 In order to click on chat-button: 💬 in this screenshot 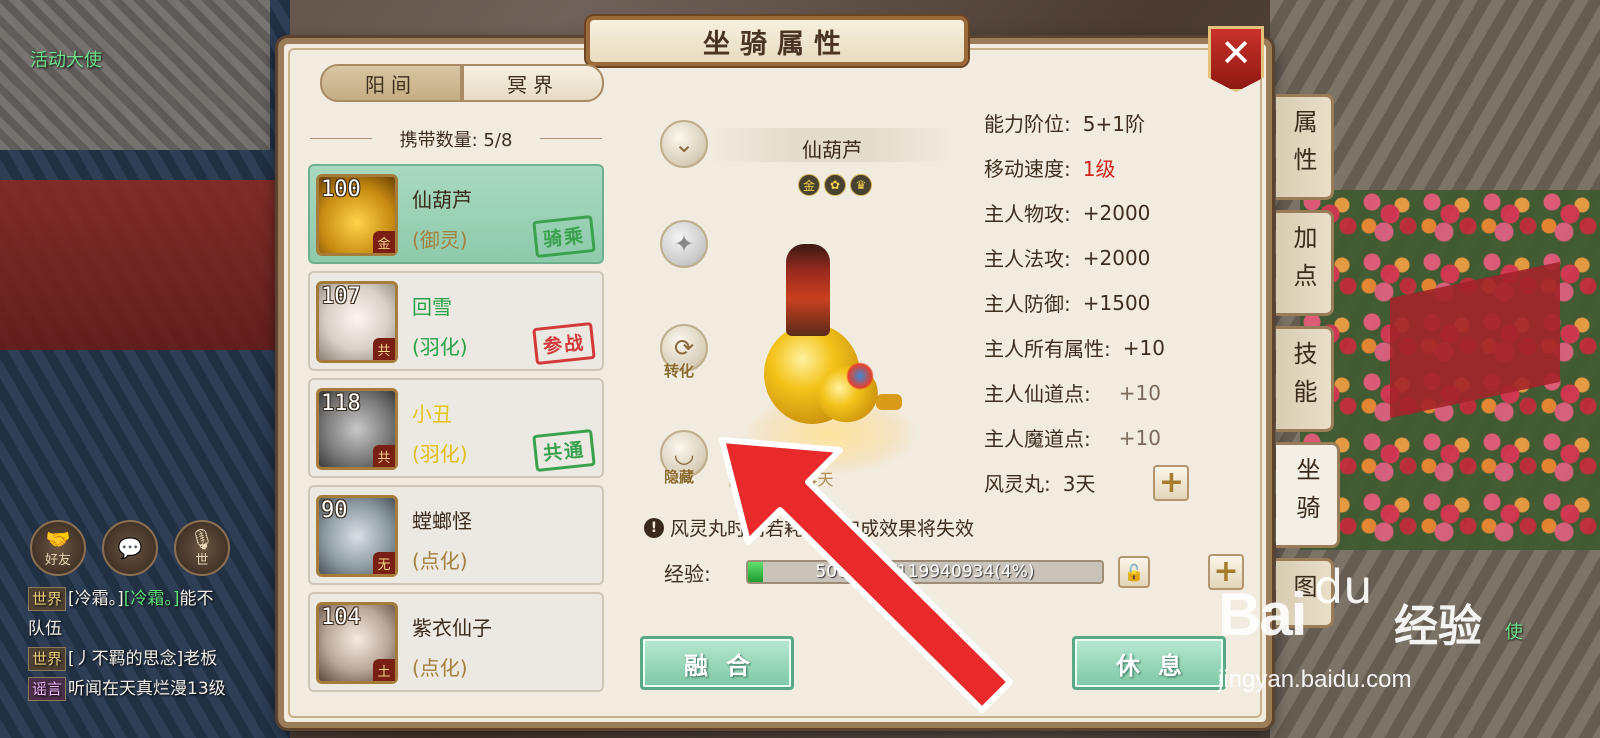, I will do `click(130, 548)`.